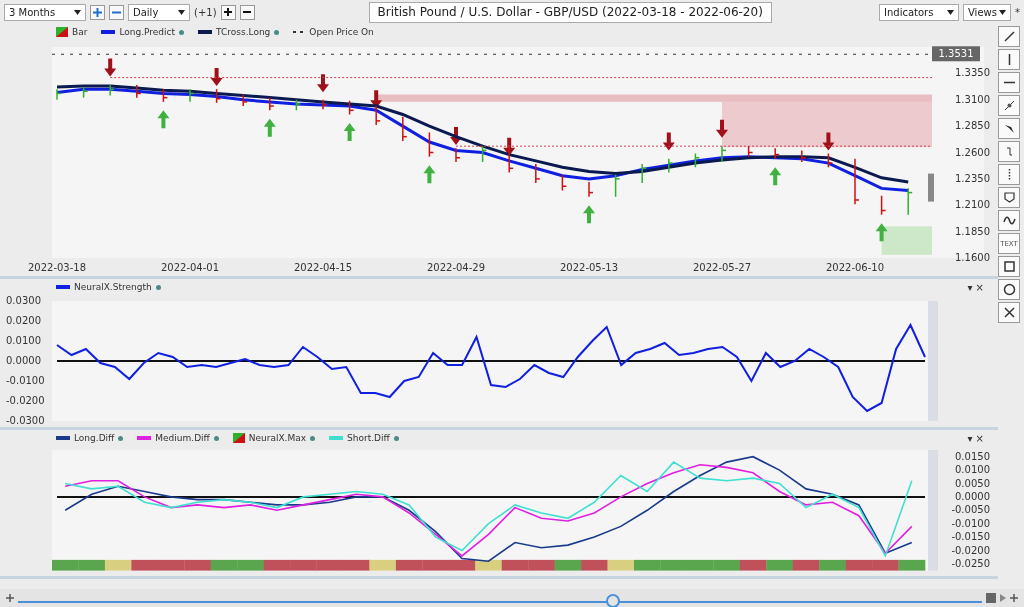  Describe the element at coordinates (613, 600) in the screenshot. I see `scroll-thumb` at that location.